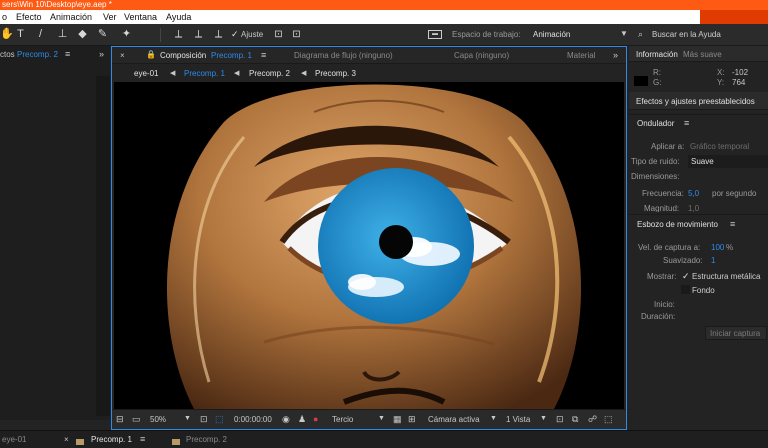 This screenshot has width=768, height=448. I want to click on menu-efecto: Efecto, so click(29, 17).